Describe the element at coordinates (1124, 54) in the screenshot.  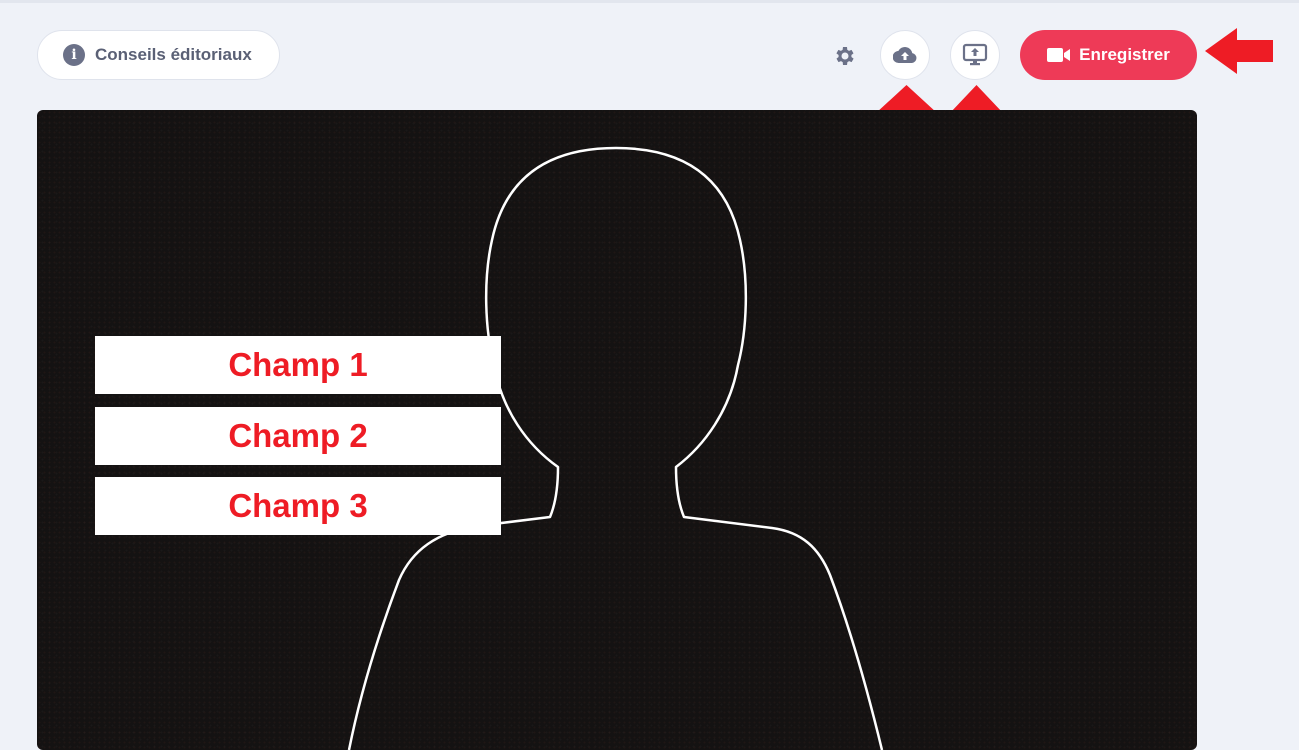
I see `record-label: Enregistrer` at that location.